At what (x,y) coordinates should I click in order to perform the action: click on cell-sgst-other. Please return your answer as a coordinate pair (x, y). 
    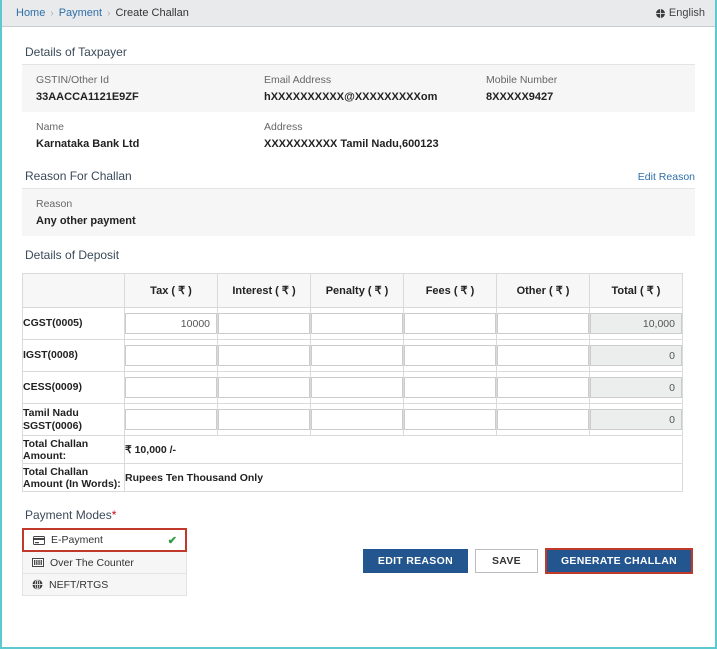
    Looking at the image, I should click on (543, 419).